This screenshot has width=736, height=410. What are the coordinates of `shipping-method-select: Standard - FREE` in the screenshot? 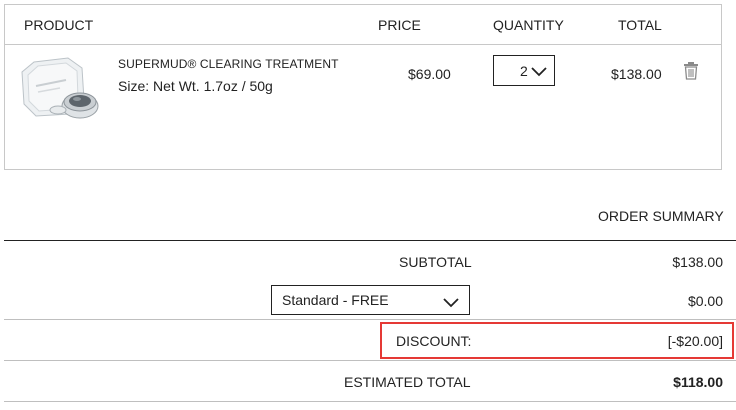 It's located at (370, 300).